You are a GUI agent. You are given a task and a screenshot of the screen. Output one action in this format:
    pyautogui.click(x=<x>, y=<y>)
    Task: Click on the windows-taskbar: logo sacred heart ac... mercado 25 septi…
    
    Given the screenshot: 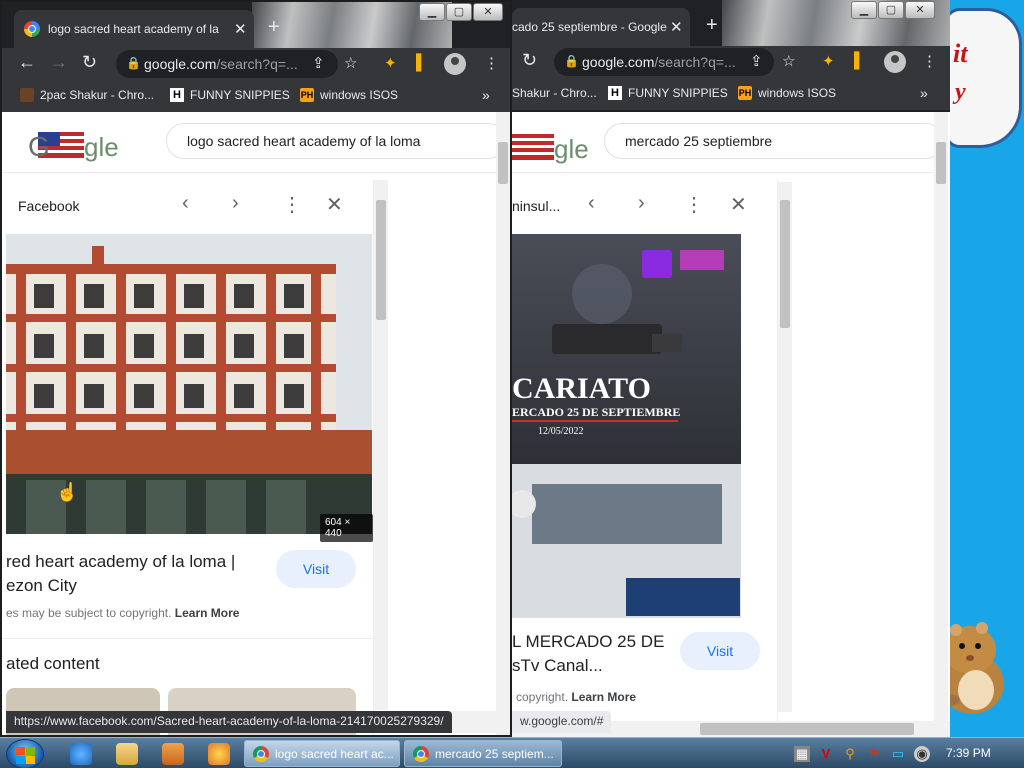 What is the action you would take?
    pyautogui.click(x=512, y=752)
    